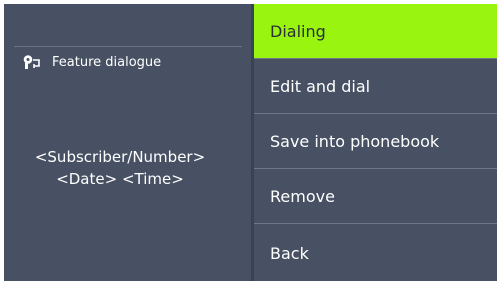 This screenshot has height=285, width=501. What do you see at coordinates (320, 86) in the screenshot?
I see `menu-item-label: Edit and dial` at bounding box center [320, 86].